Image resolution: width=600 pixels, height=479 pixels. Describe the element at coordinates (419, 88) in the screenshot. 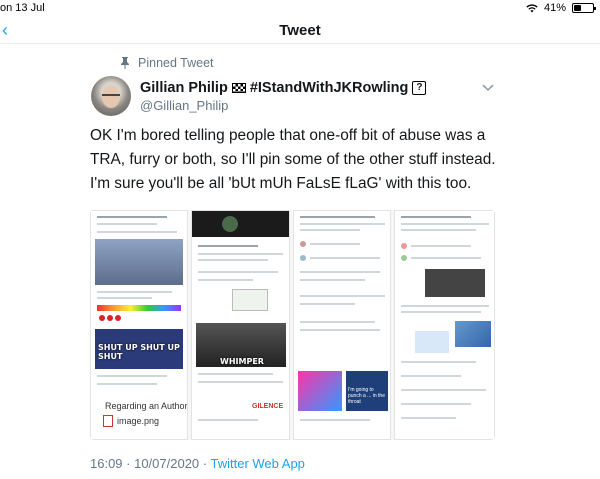

I see `question-mark-icon: ?` at that location.